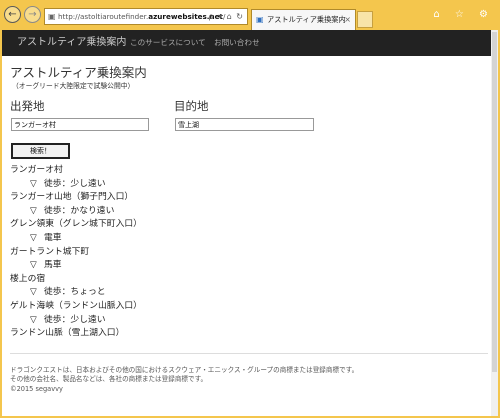 This screenshot has width=500, height=418. Describe the element at coordinates (53, 237) in the screenshot. I see `transport-text: 電車` at that location.